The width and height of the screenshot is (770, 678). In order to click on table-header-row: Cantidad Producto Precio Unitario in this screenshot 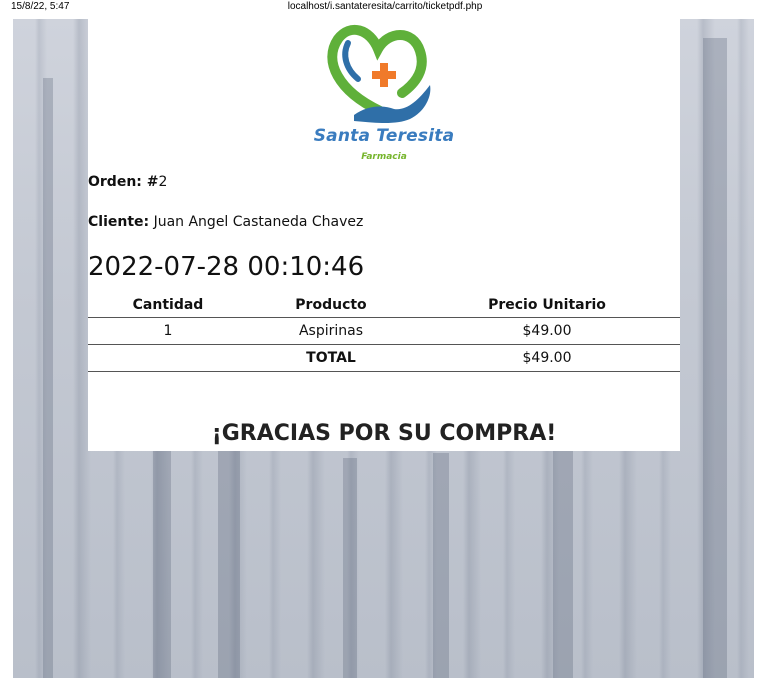, I will do `click(384, 305)`.